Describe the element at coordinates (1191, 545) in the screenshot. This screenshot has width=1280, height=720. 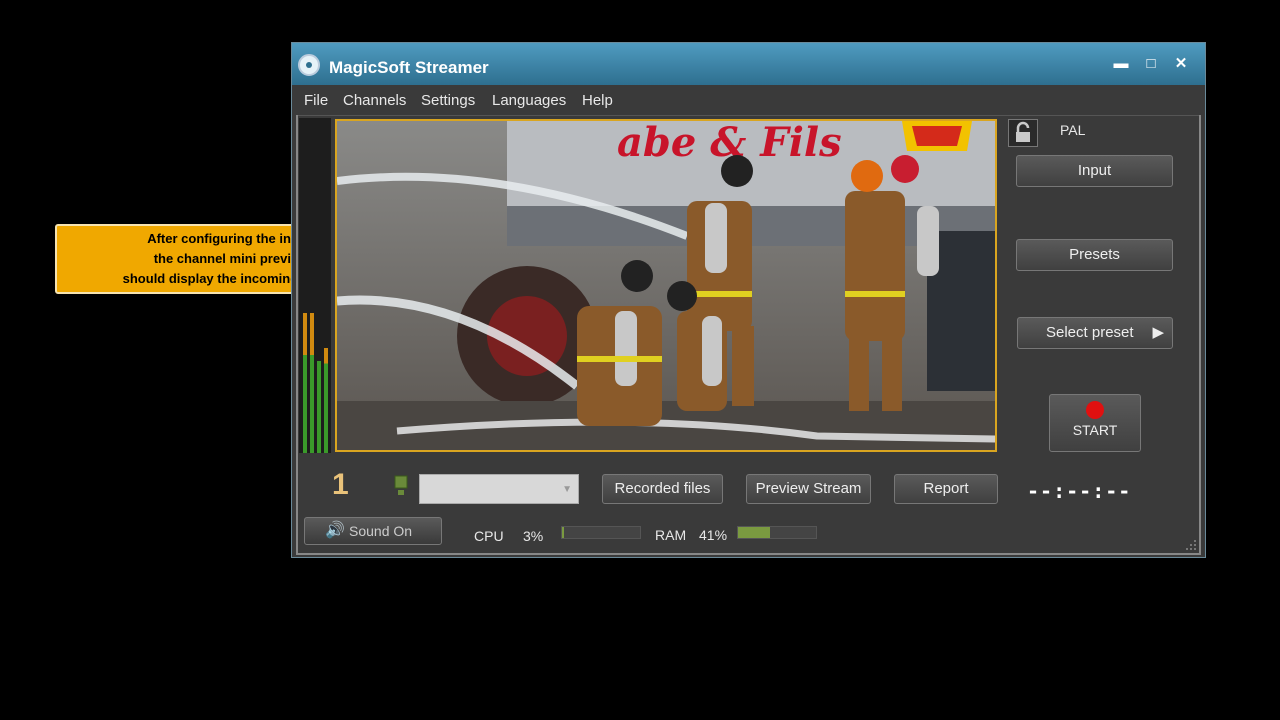
I see `resize-grip-icon` at that location.